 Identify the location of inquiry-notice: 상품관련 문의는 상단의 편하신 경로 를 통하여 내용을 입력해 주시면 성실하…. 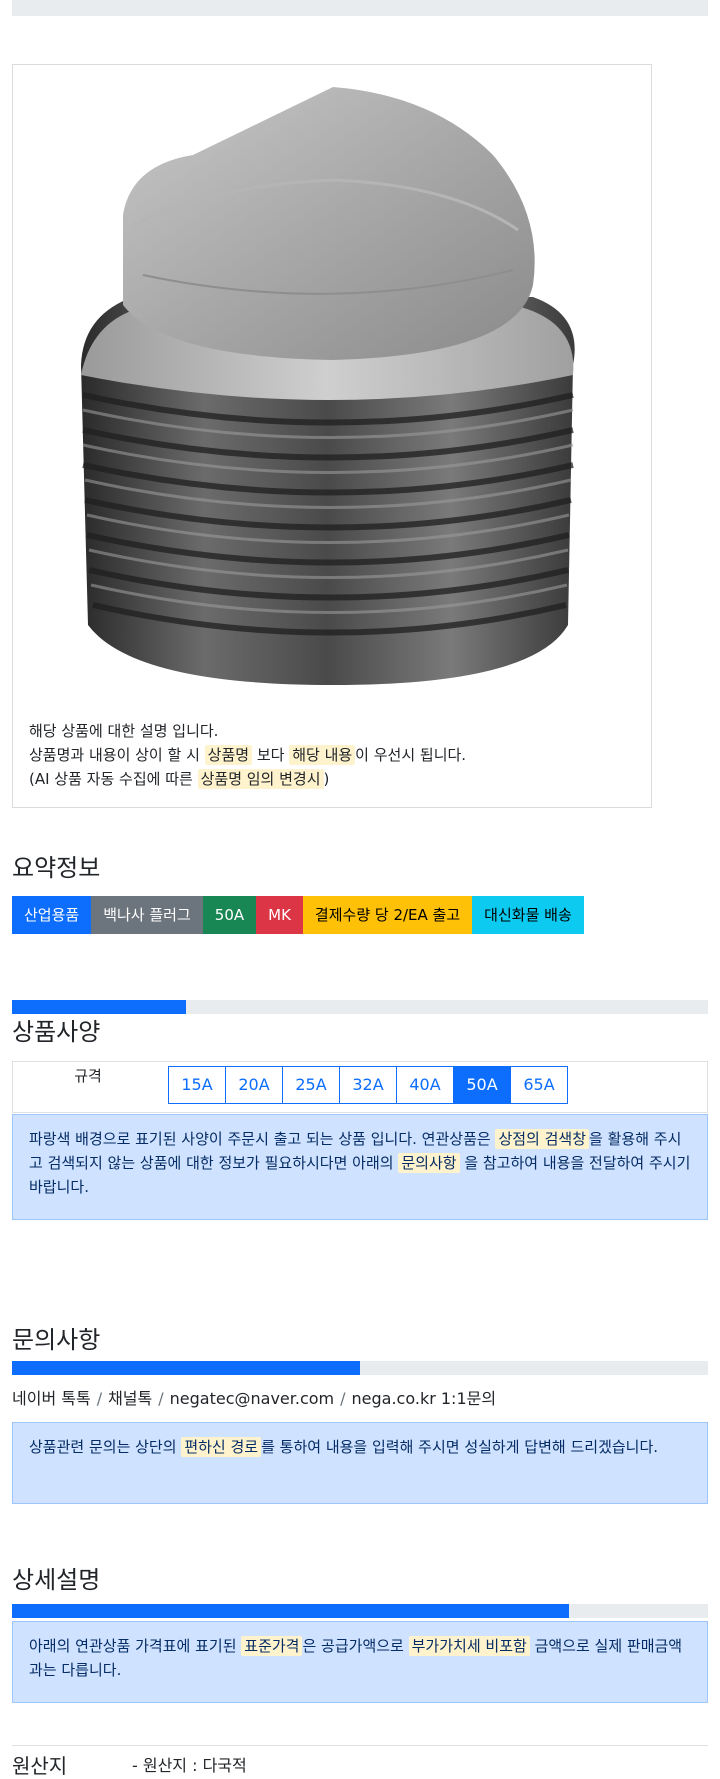
(360, 1463).